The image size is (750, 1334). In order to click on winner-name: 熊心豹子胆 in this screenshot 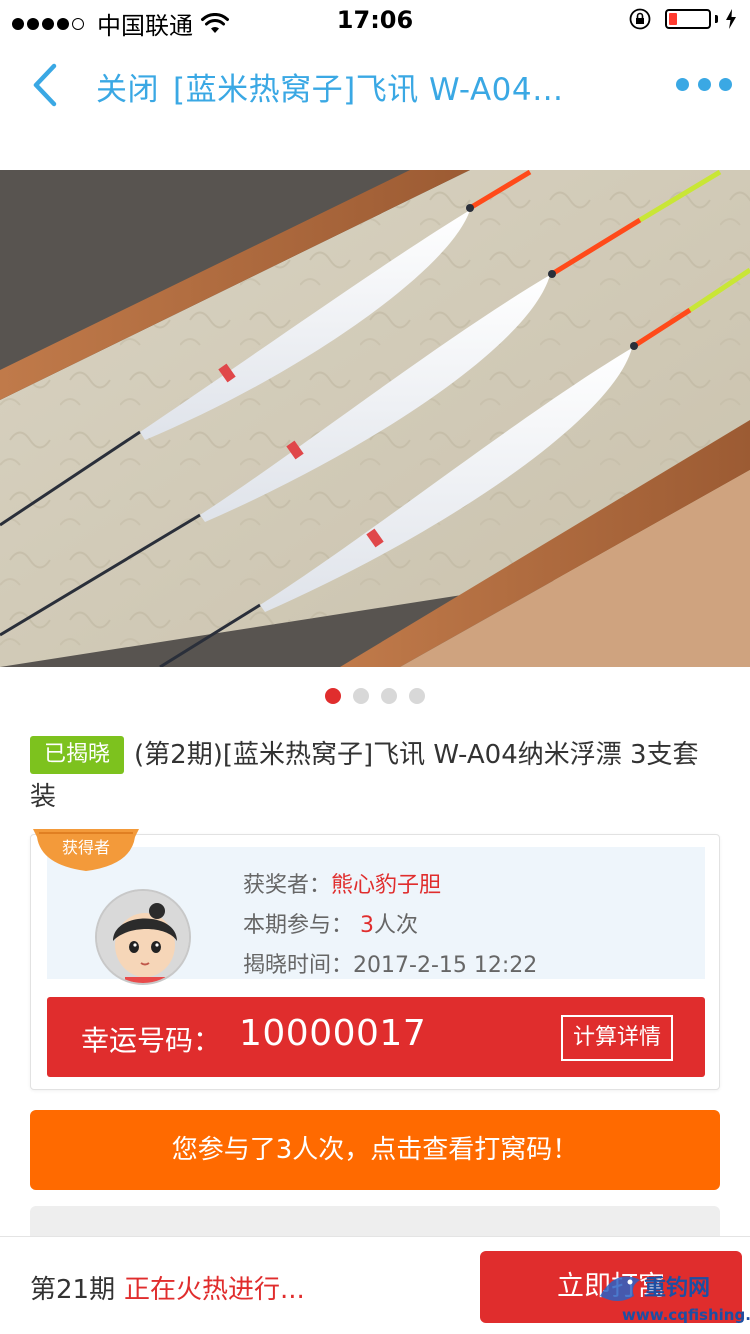, I will do `click(386, 885)`.